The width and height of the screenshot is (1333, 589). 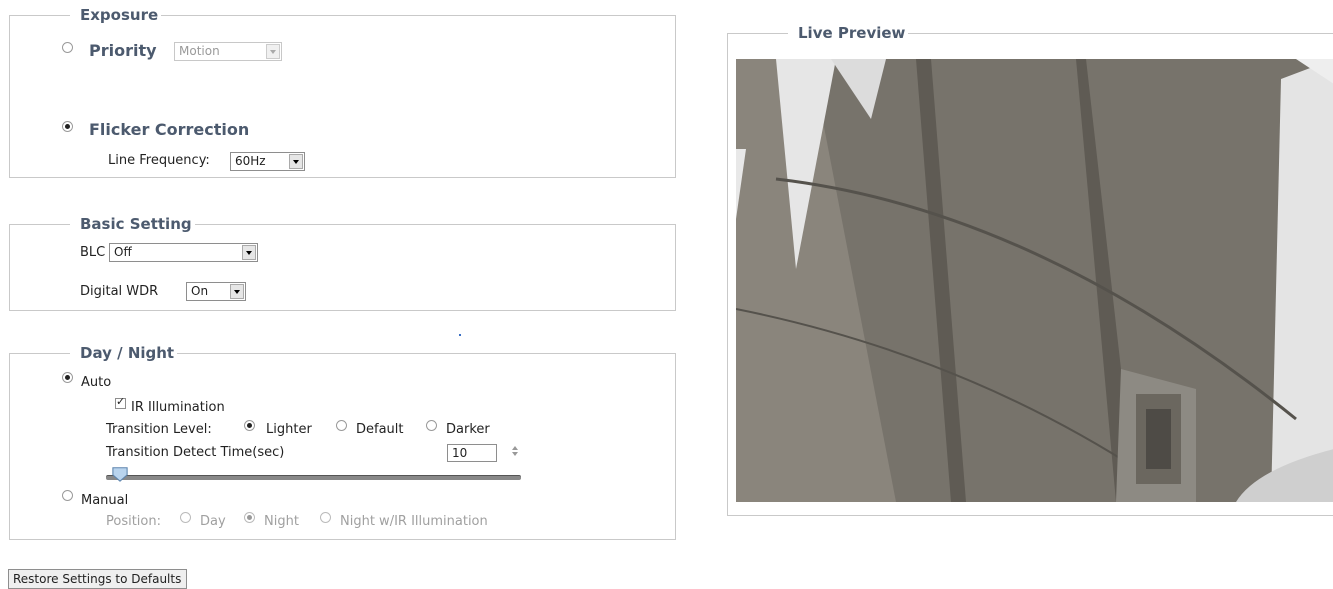 What do you see at coordinates (67, 47) in the screenshot?
I see `priority-radio` at bounding box center [67, 47].